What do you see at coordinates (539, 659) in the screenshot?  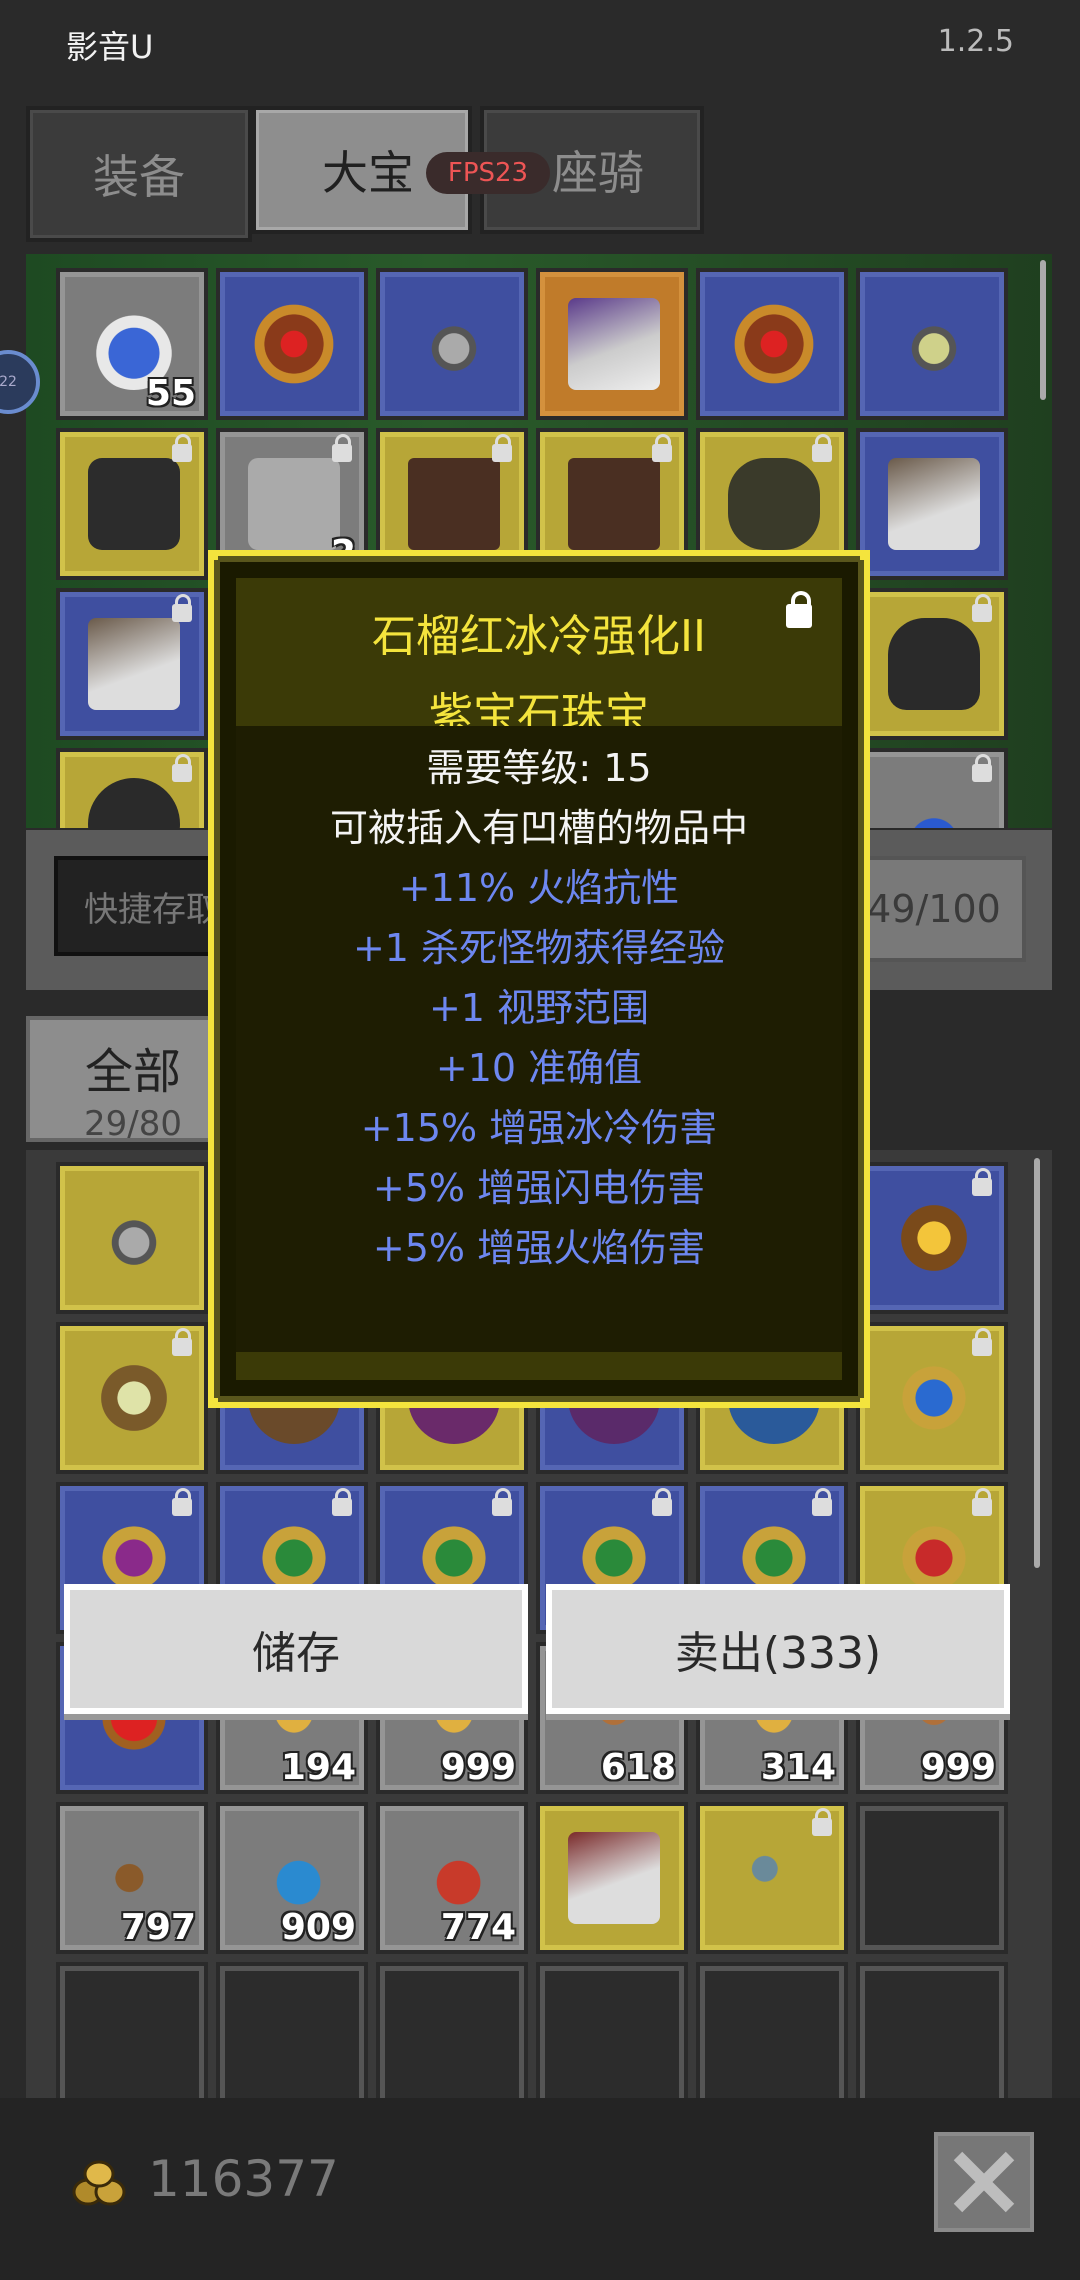 I see `tooltip-header: 石榴红冰冷强化II 紫宝石珠宝` at bounding box center [539, 659].